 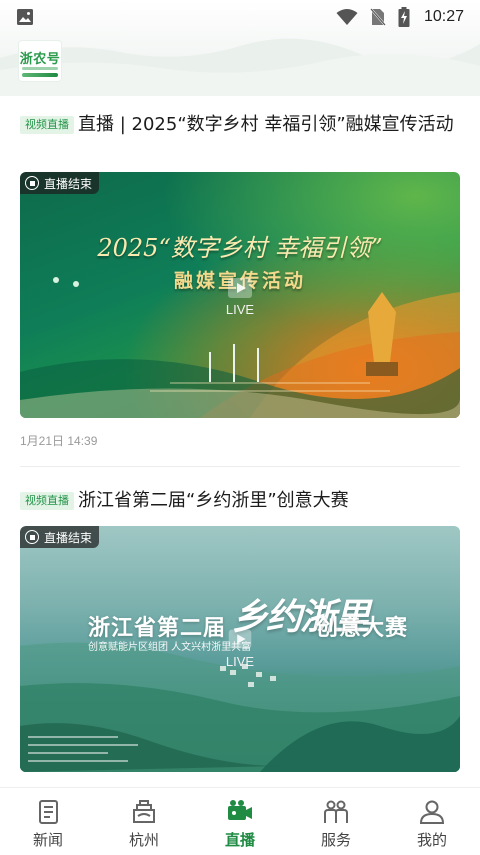 I want to click on nav-news: 新闻, so click(x=48, y=821).